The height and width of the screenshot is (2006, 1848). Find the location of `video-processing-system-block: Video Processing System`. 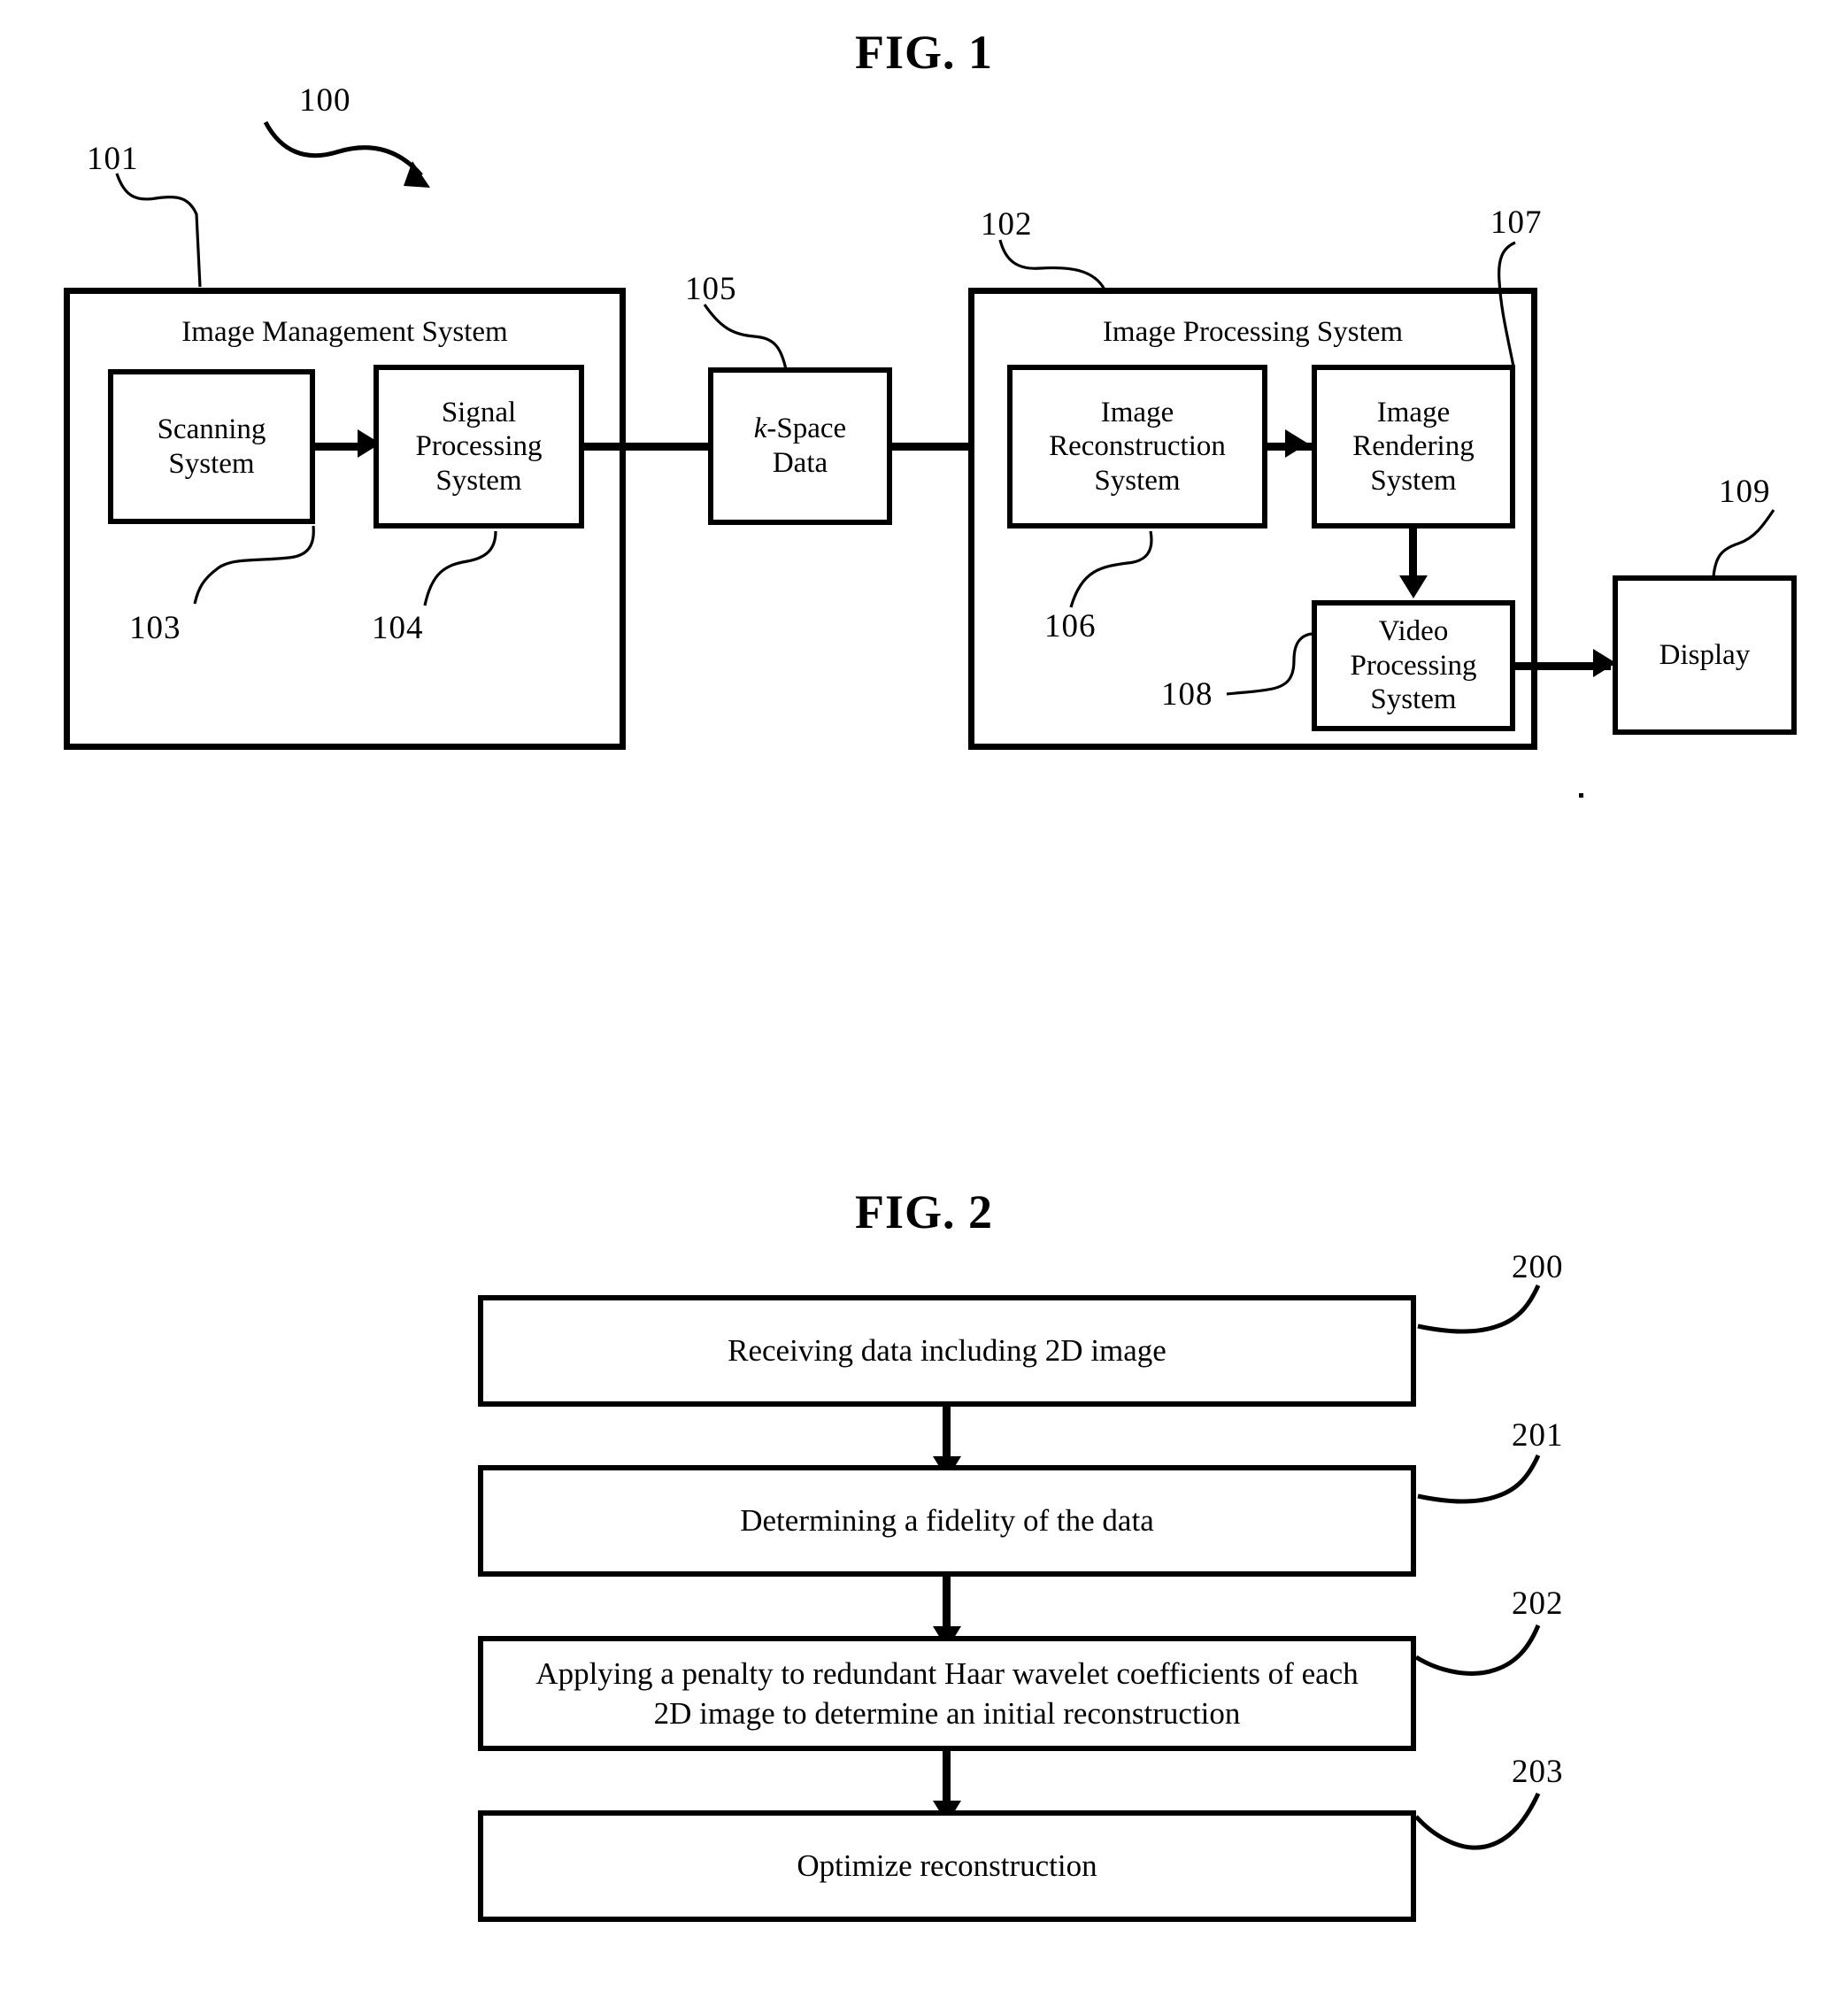

video-processing-system-block: Video Processing System is located at coordinates (1414, 665).